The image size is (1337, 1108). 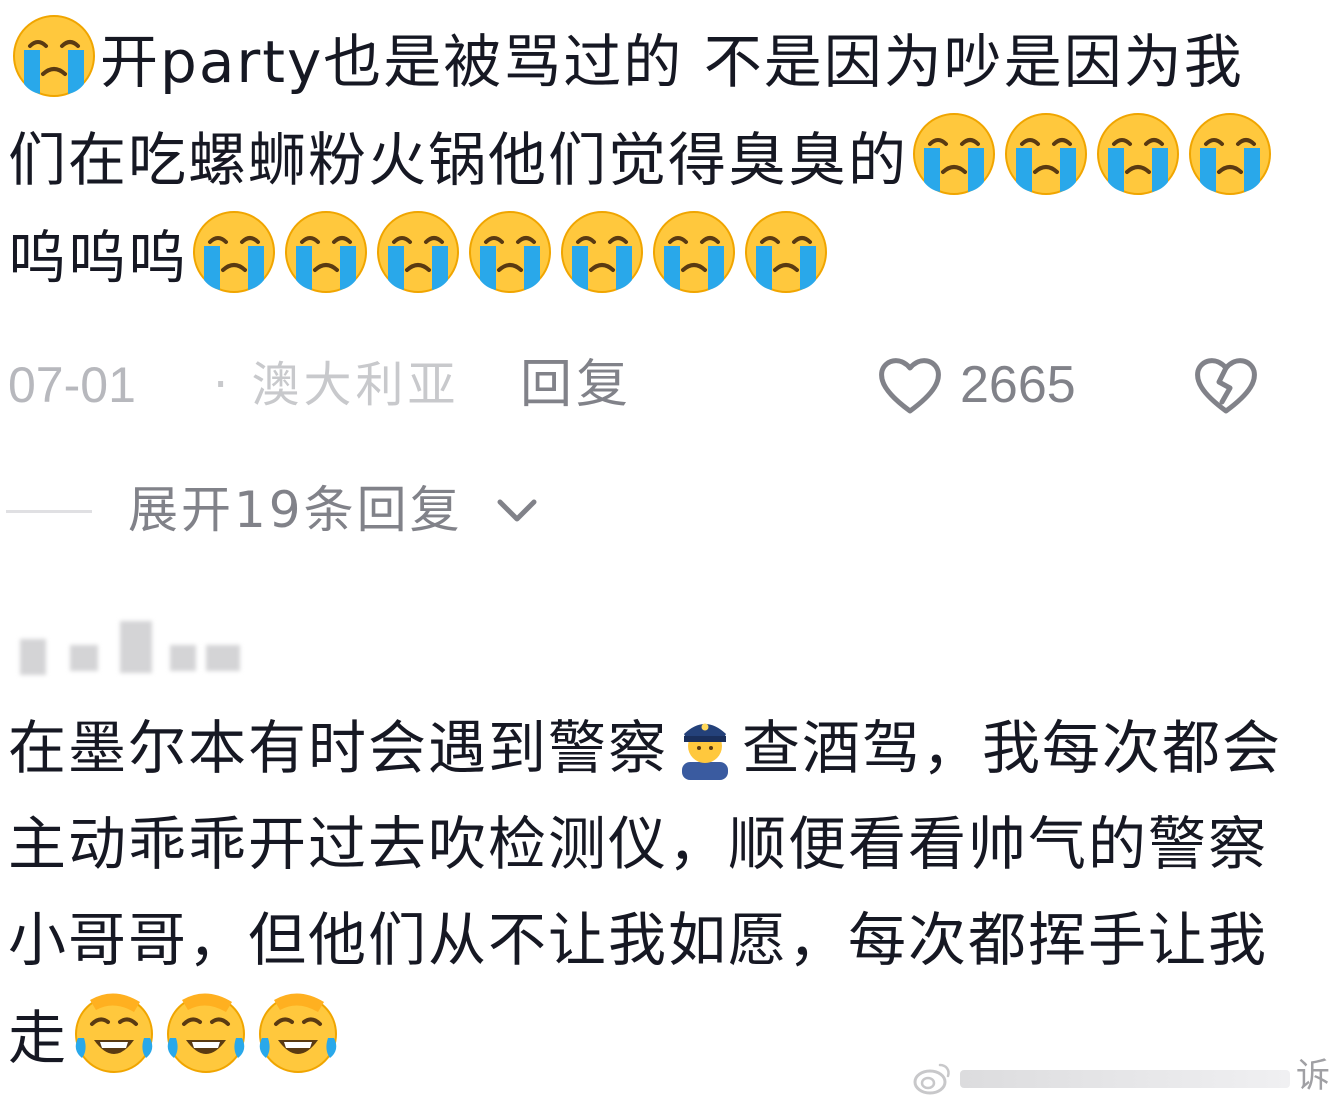 I want to click on watermark-text: 诉, so click(x=1313, y=1076).